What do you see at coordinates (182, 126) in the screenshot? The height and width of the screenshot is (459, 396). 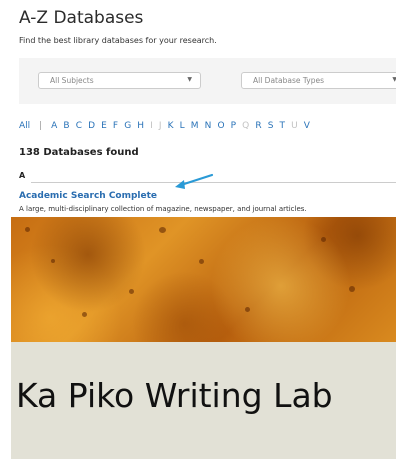 I see `letter-l-link: L` at bounding box center [182, 126].